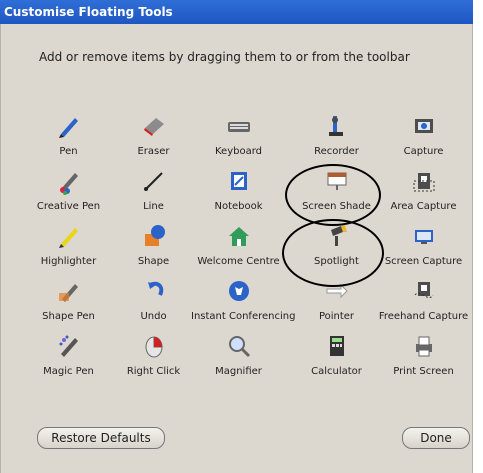 This screenshot has width=483, height=473. What do you see at coordinates (423, 151) in the screenshot?
I see `tool-label: Capture` at bounding box center [423, 151].